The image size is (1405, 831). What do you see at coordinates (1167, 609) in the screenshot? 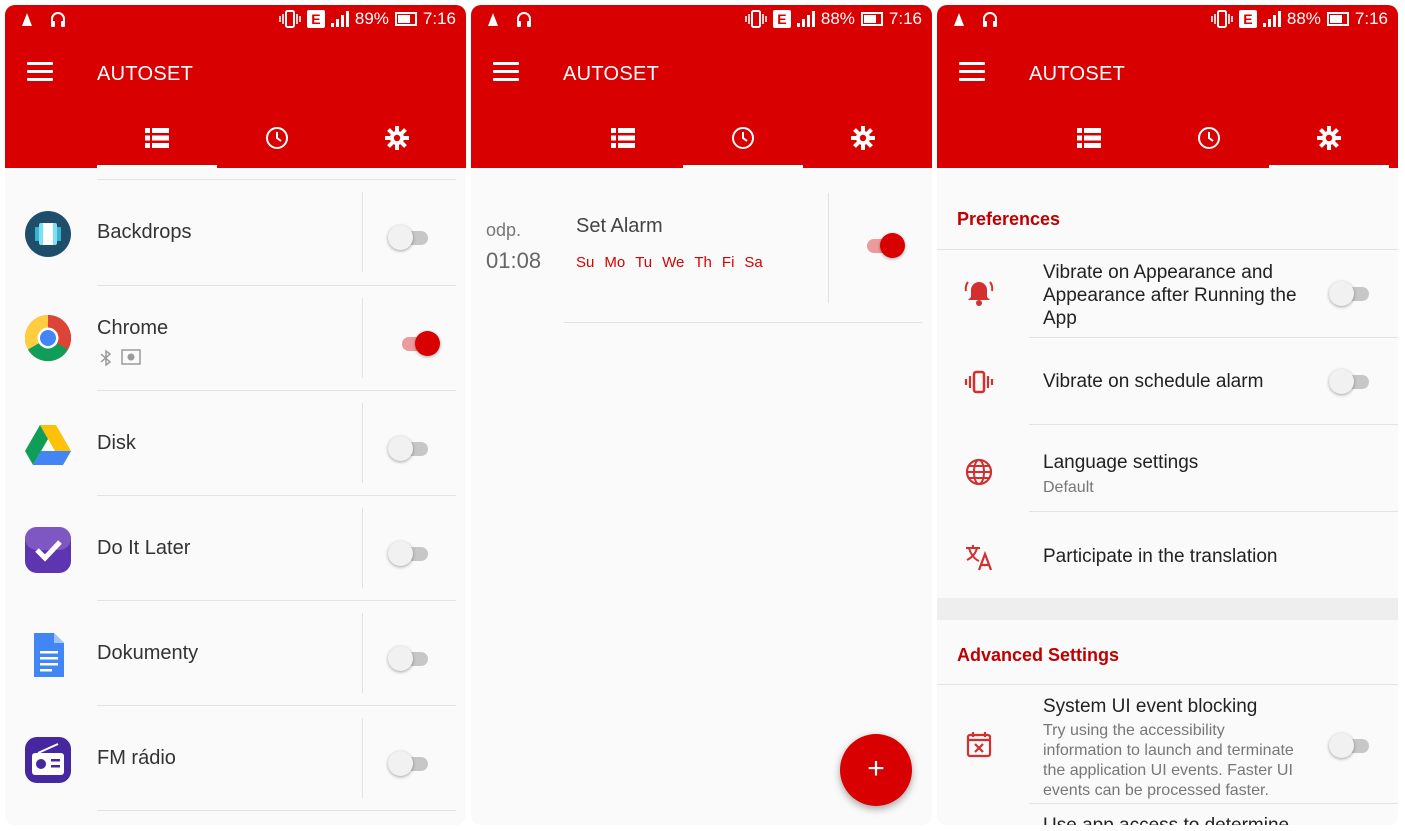
I see `section-separator` at bounding box center [1167, 609].